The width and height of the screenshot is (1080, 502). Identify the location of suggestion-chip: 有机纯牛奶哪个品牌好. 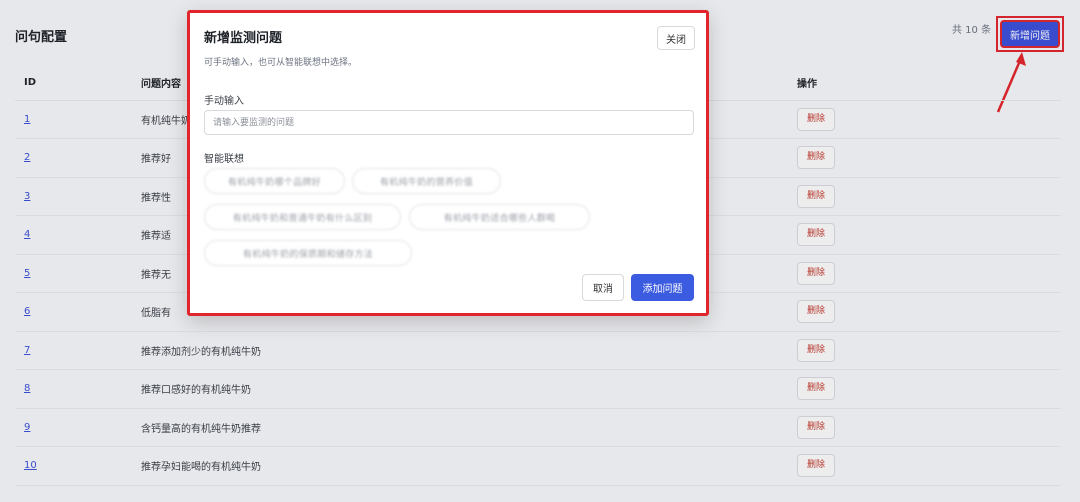
(274, 181).